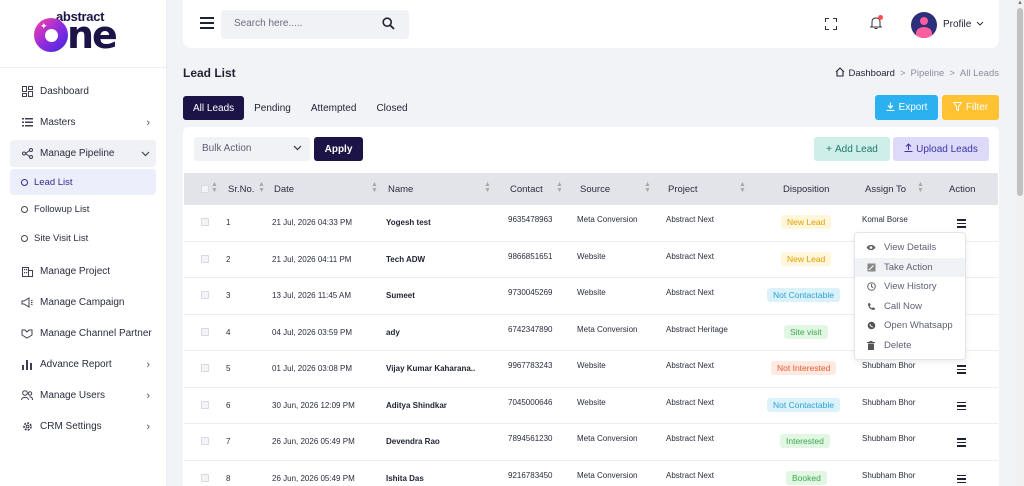  Describe the element at coordinates (83, 91) in the screenshot. I see `sidebar-item-dashboard: Dashboard` at that location.